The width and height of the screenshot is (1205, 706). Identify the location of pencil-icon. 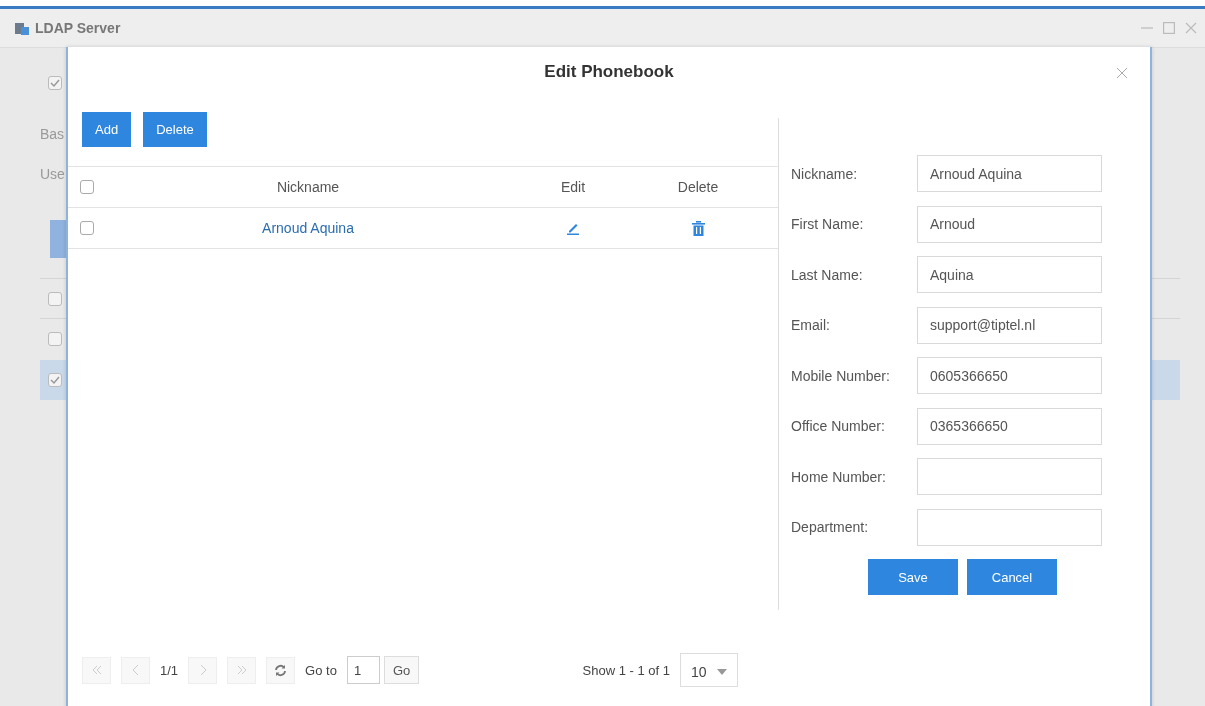
(573, 228).